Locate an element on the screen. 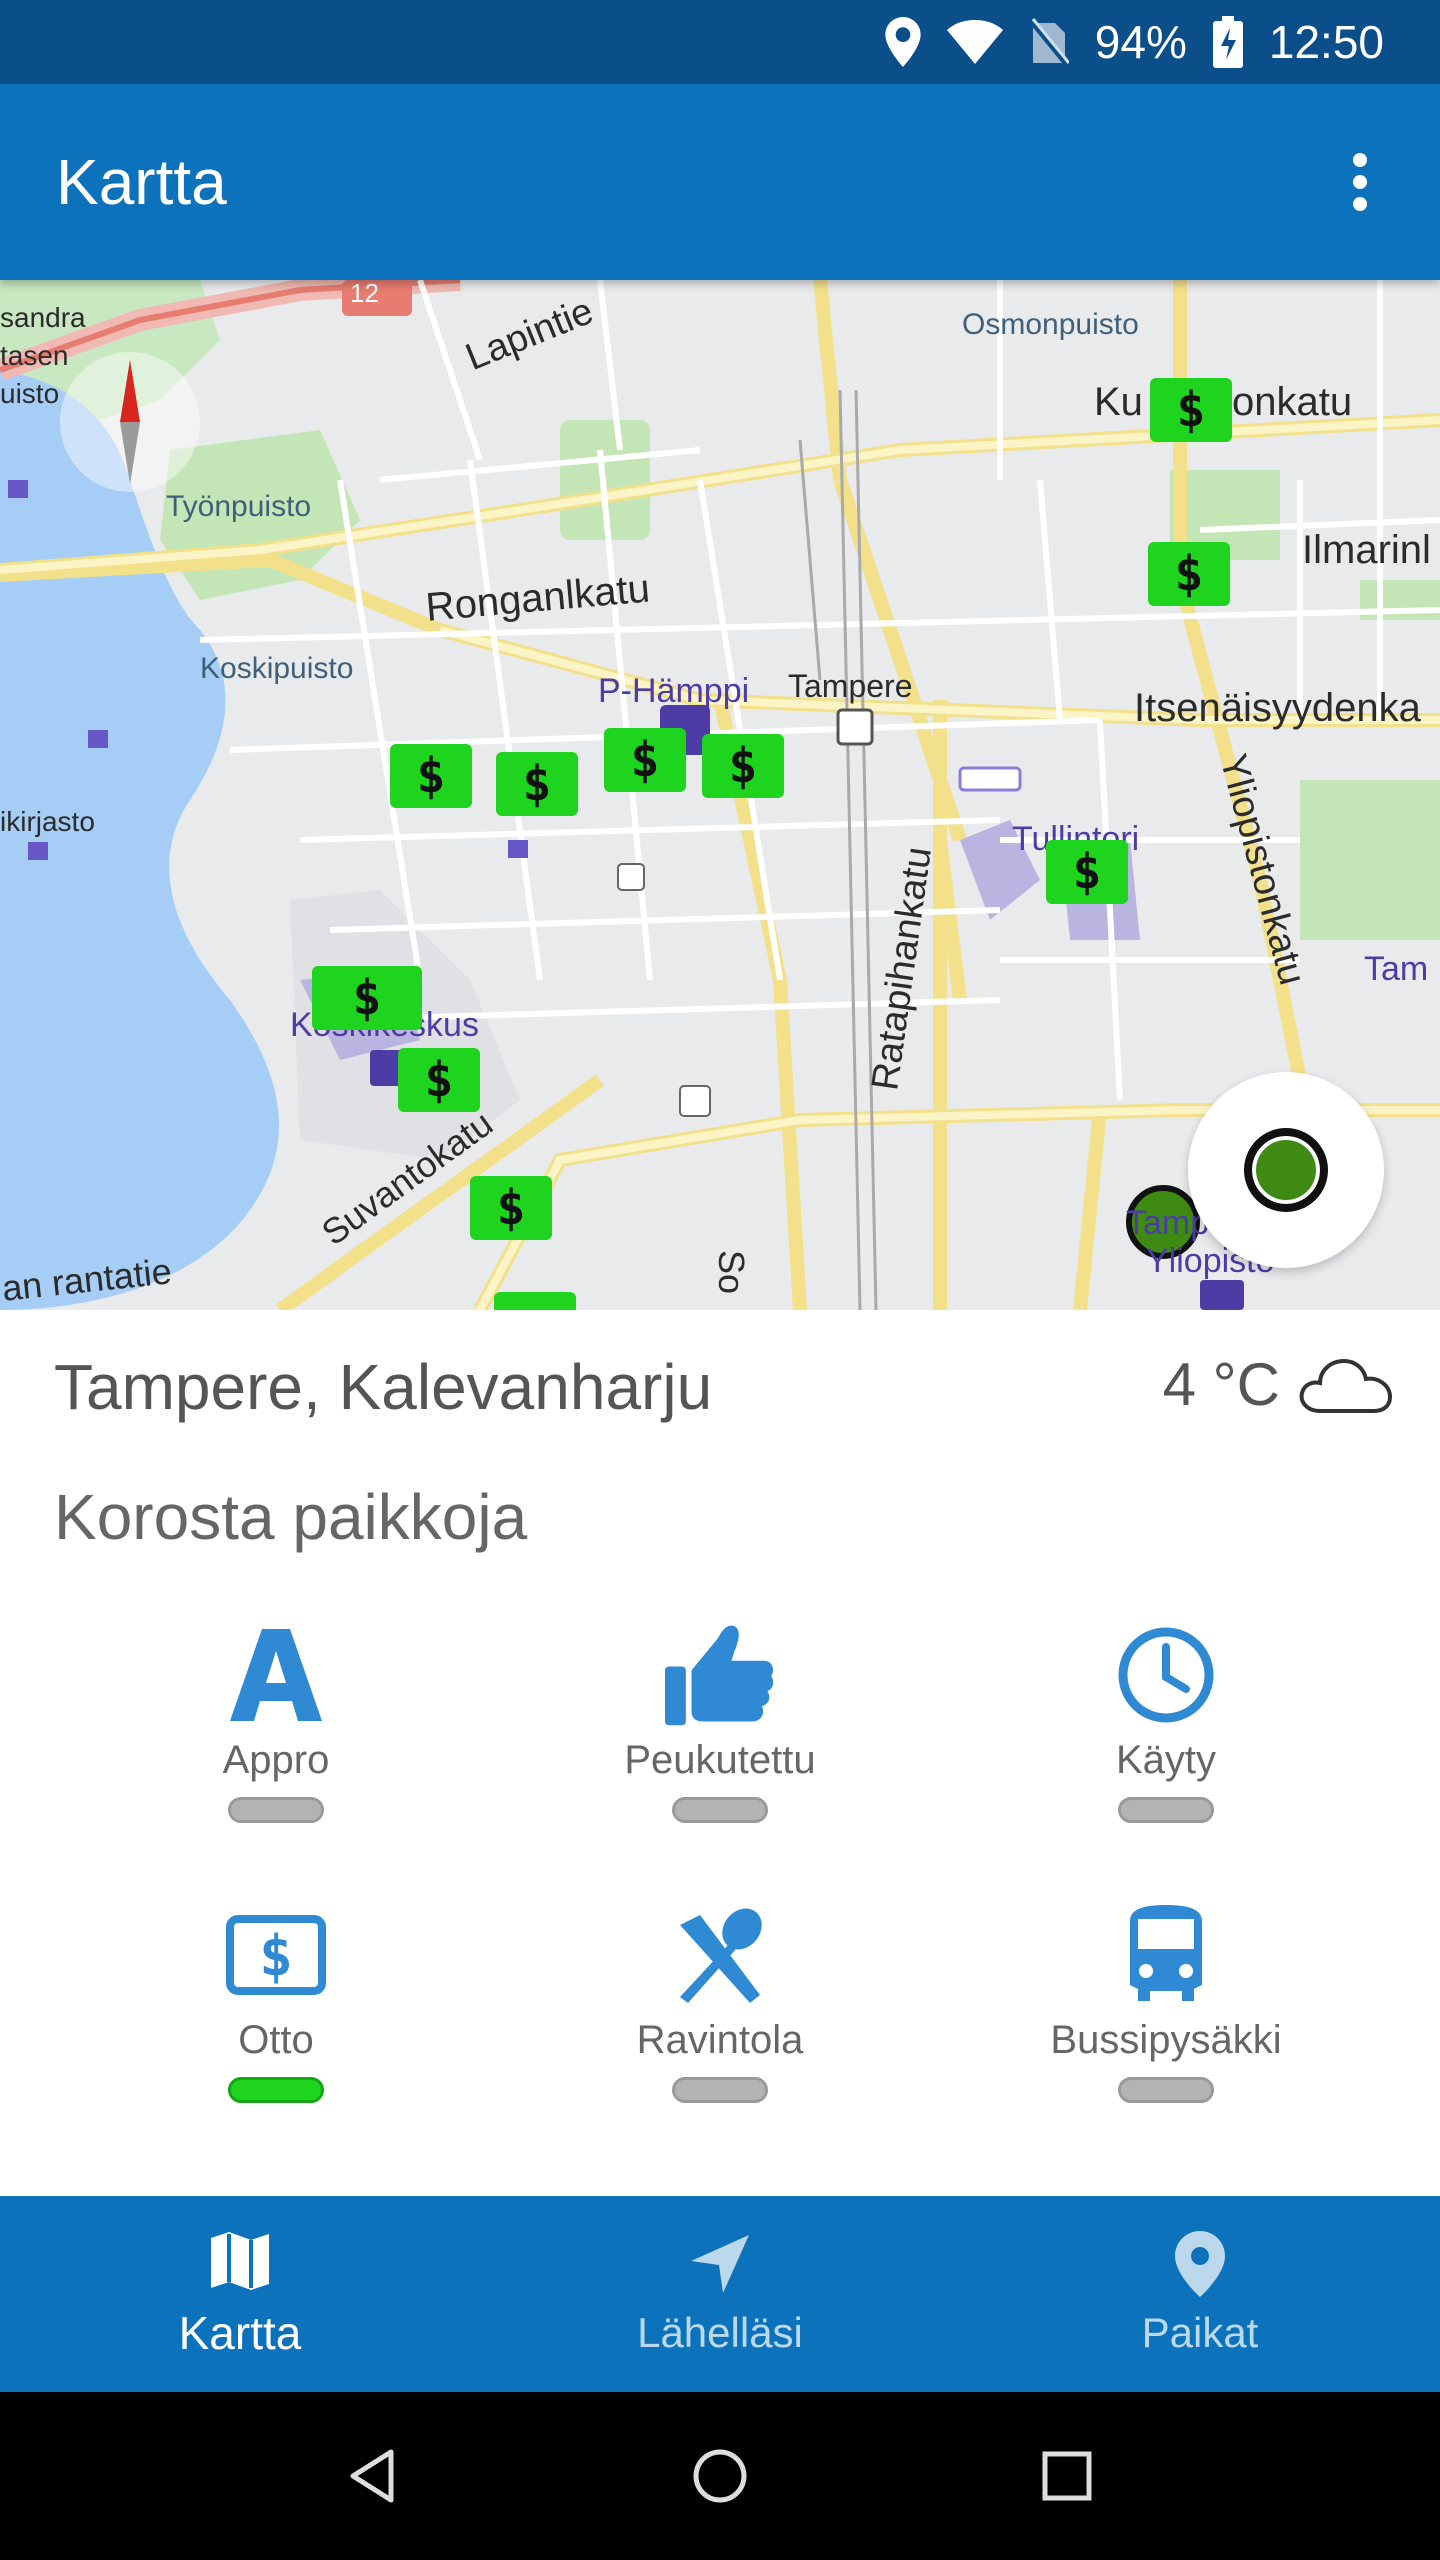 The height and width of the screenshot is (2560, 1440). weather: 4 °C is located at coordinates (1278, 1384).